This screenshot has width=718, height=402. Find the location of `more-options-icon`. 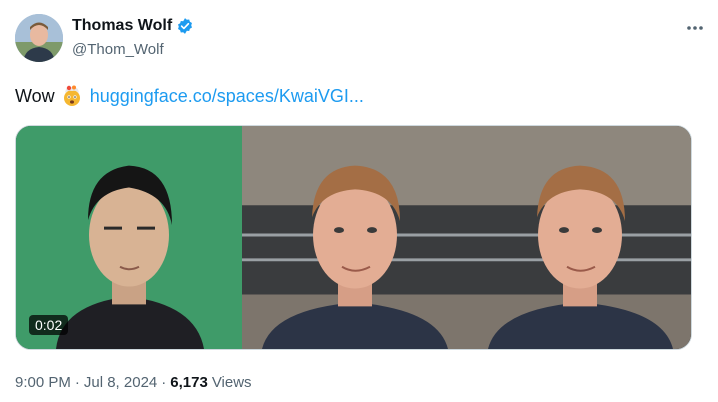

more-options-icon is located at coordinates (695, 28).